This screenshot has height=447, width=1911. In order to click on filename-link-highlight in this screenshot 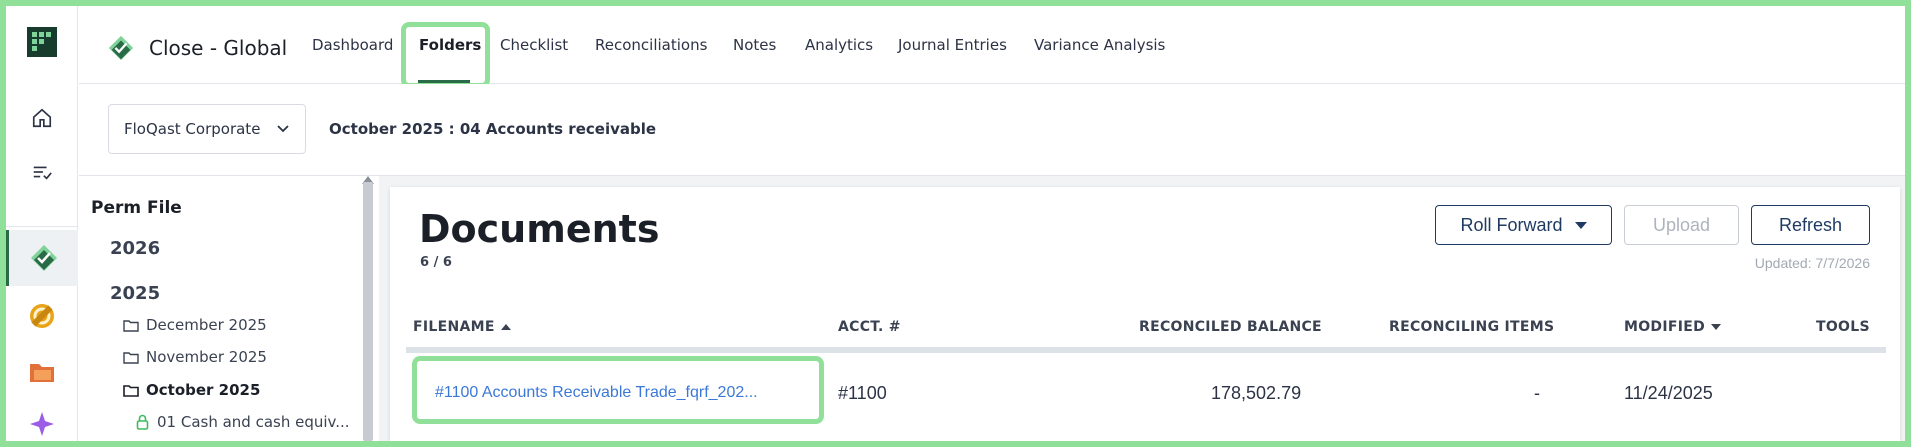, I will do `click(618, 390)`.